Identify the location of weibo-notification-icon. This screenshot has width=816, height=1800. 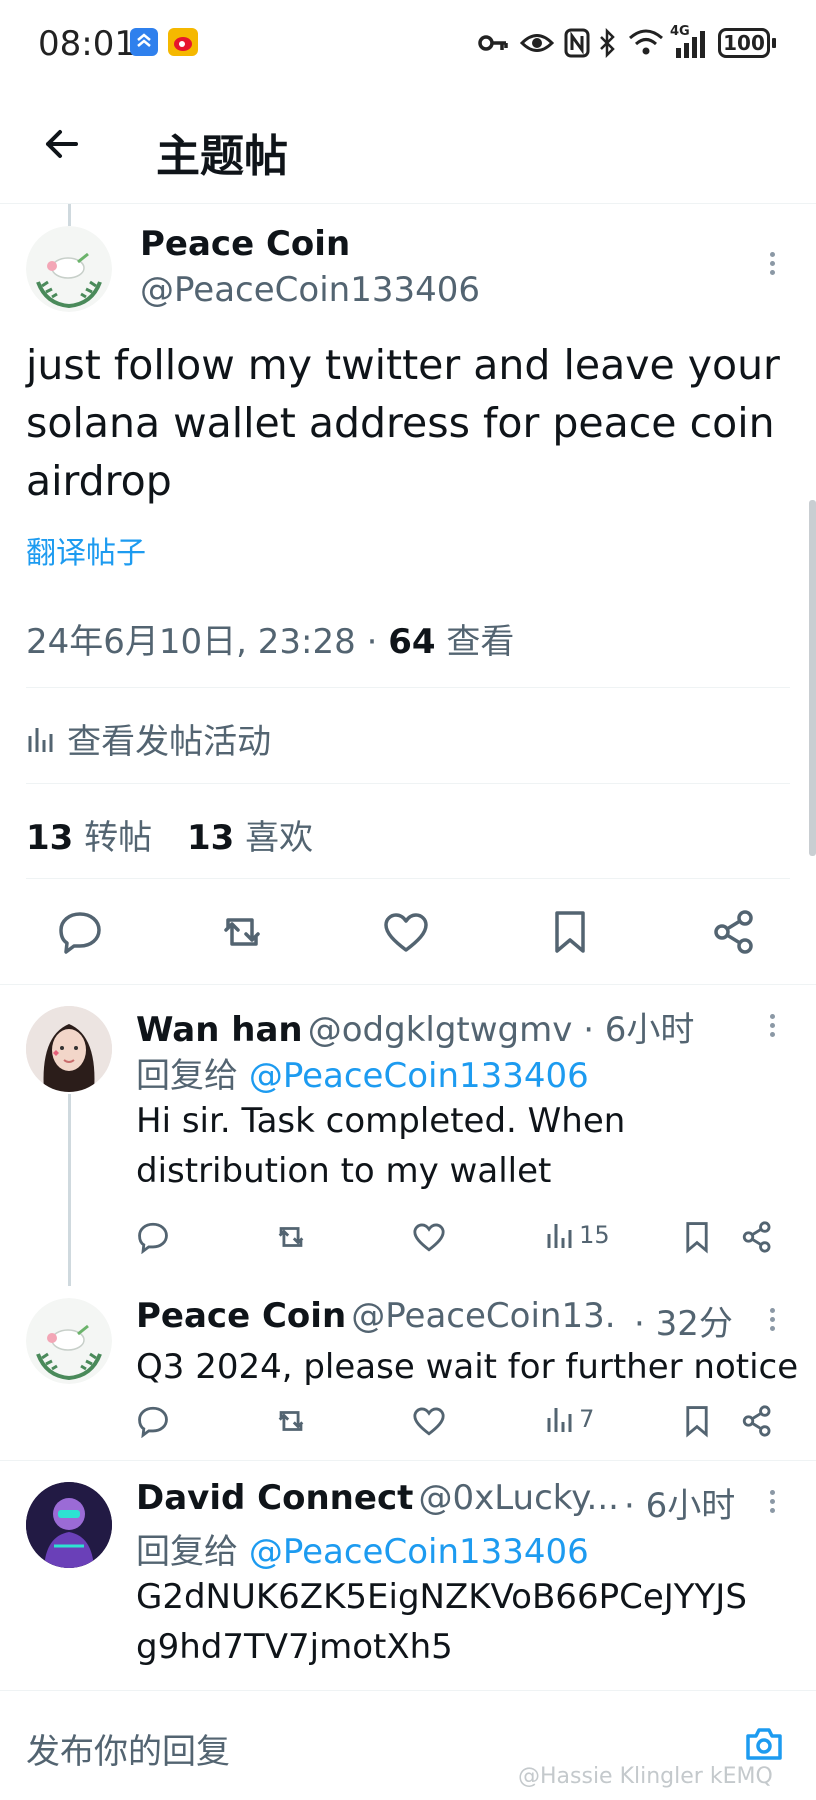
(183, 42).